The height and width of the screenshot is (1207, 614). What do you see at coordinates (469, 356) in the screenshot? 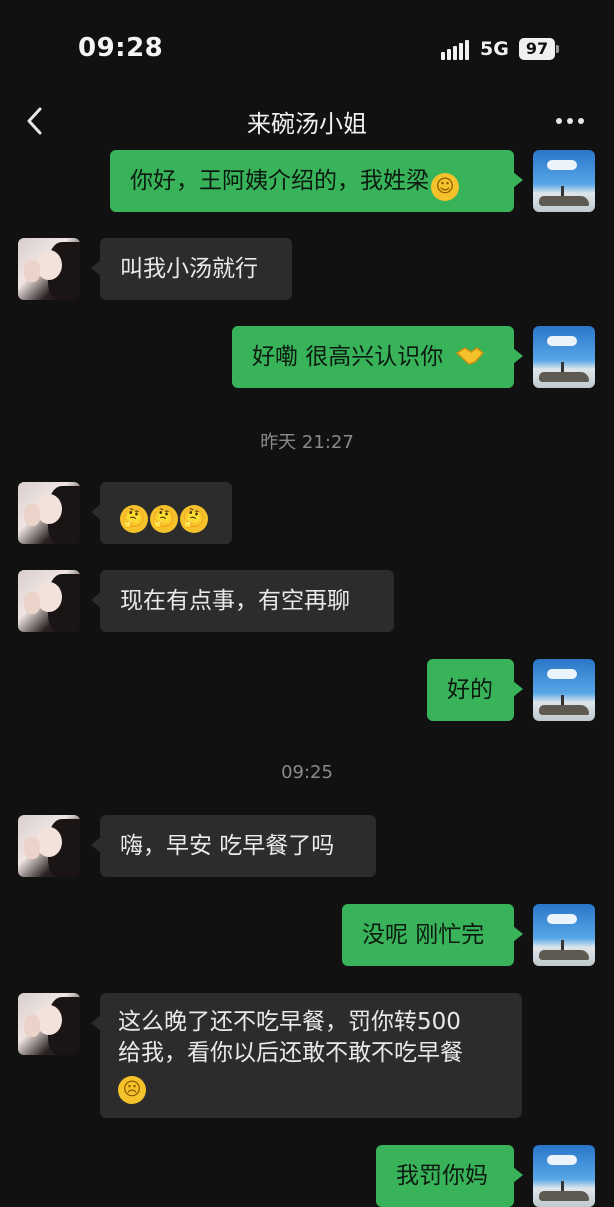
I see `handshake-emoji-icon` at bounding box center [469, 356].